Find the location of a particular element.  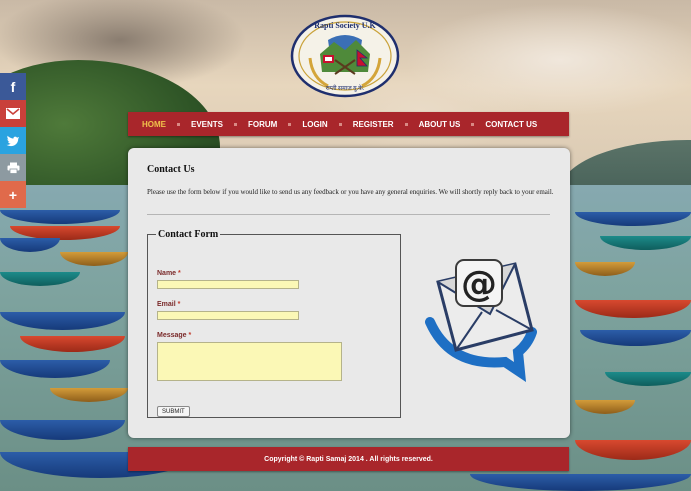

email-envelope-icon: @ is located at coordinates (485, 317).